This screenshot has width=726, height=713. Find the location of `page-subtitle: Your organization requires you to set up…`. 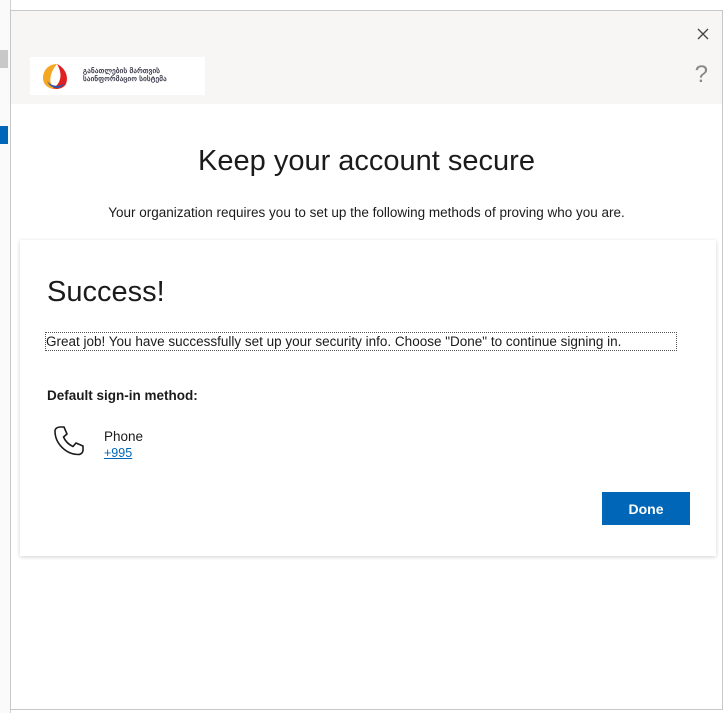

page-subtitle: Your organization requires you to set up… is located at coordinates (366, 212).